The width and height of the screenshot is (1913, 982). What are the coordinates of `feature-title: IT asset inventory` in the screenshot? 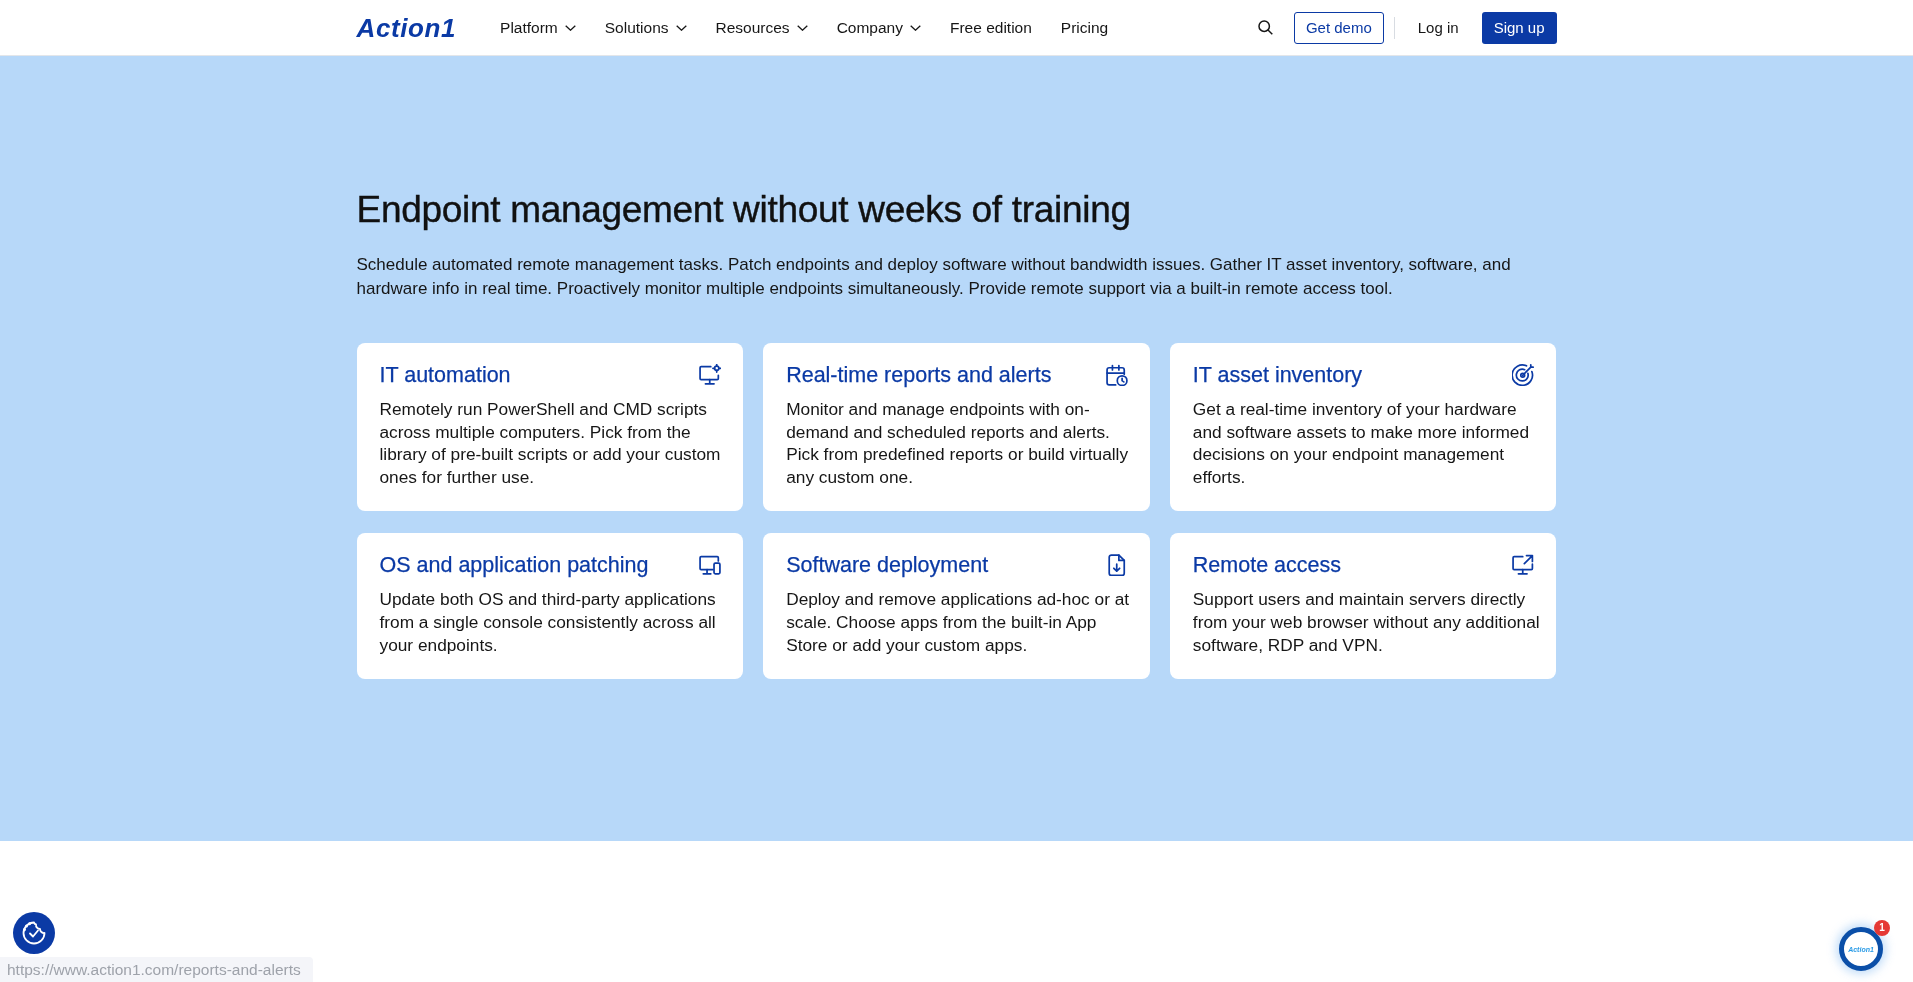 It's located at (1277, 375).